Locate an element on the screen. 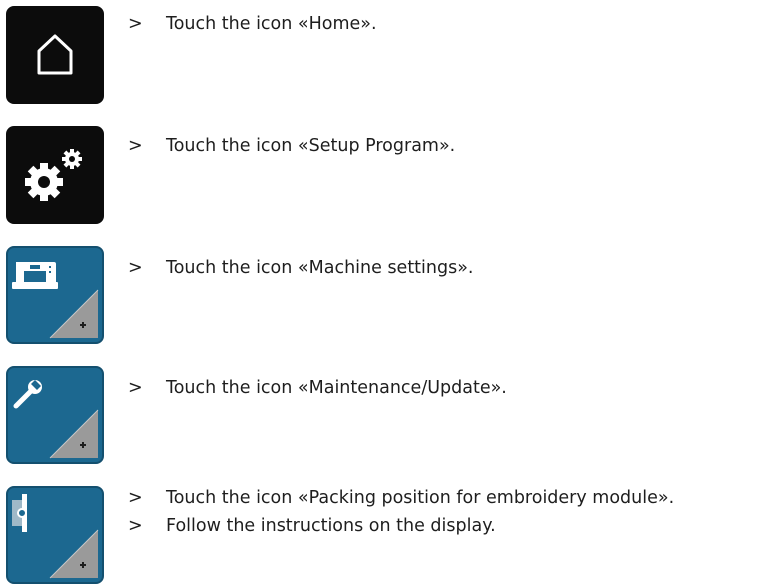 The height and width of the screenshot is (584, 768). step-touch-setup-program: > Touch the icon «Setup Program». is located at coordinates (291, 146).